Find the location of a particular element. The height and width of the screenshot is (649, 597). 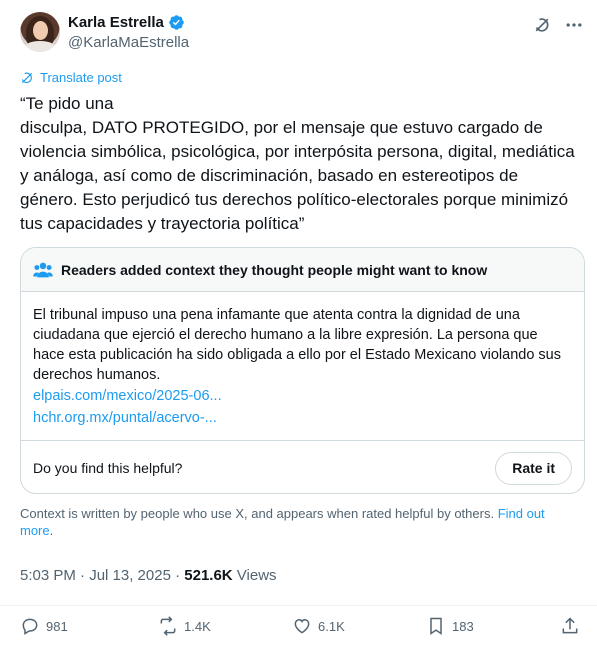

community-note-footer: Do you find this helpful? Rate it is located at coordinates (302, 466).